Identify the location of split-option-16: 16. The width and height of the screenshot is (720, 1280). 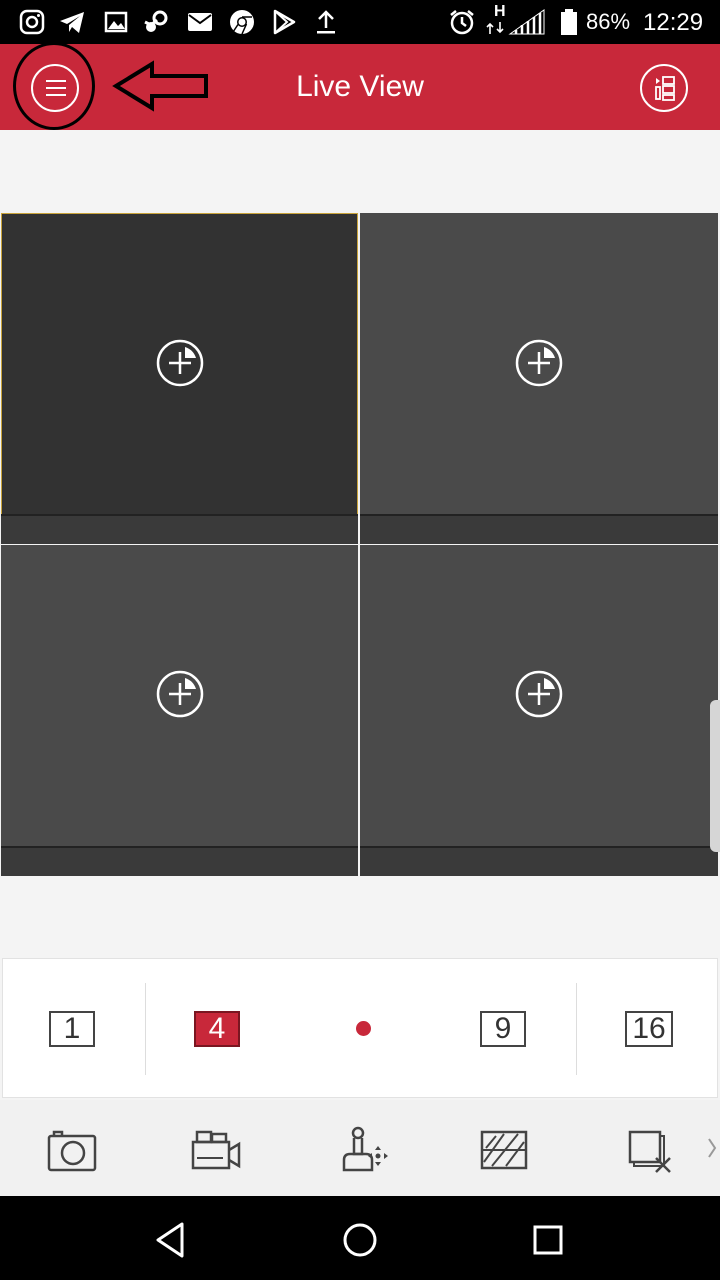
(649, 1029).